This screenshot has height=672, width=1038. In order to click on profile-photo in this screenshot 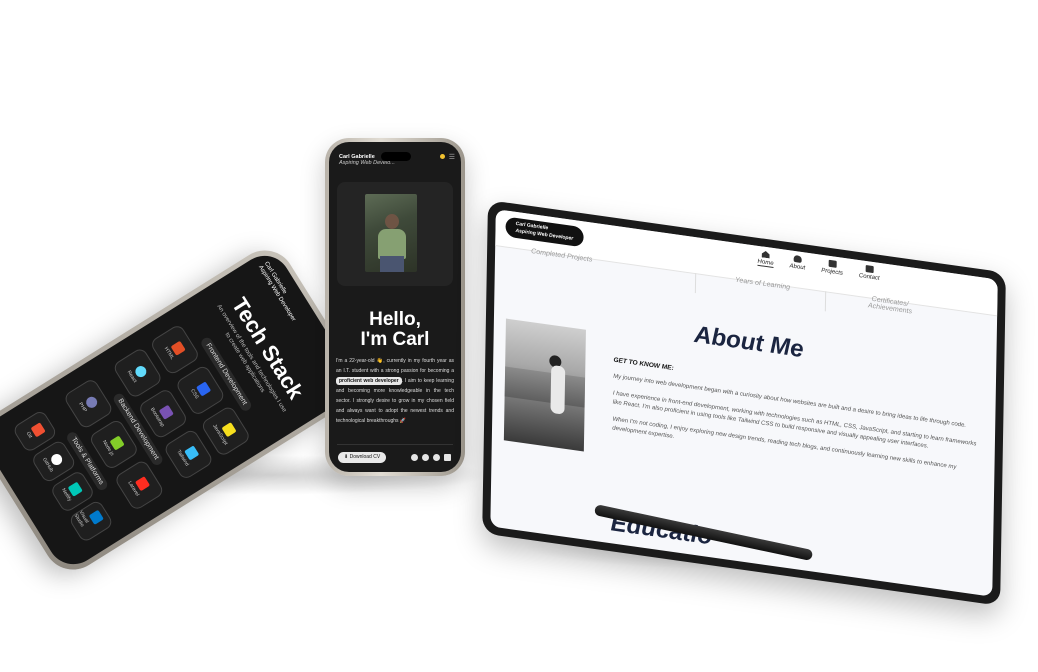, I will do `click(391, 233)`.